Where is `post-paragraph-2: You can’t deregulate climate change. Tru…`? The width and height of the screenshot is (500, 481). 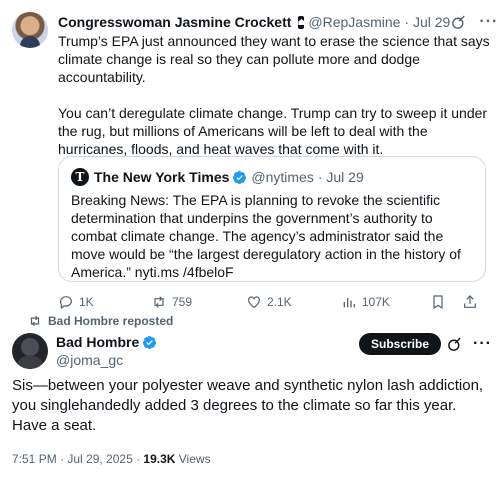 post-paragraph-2: You can’t deregulate climate change. Tru… is located at coordinates (273, 131).